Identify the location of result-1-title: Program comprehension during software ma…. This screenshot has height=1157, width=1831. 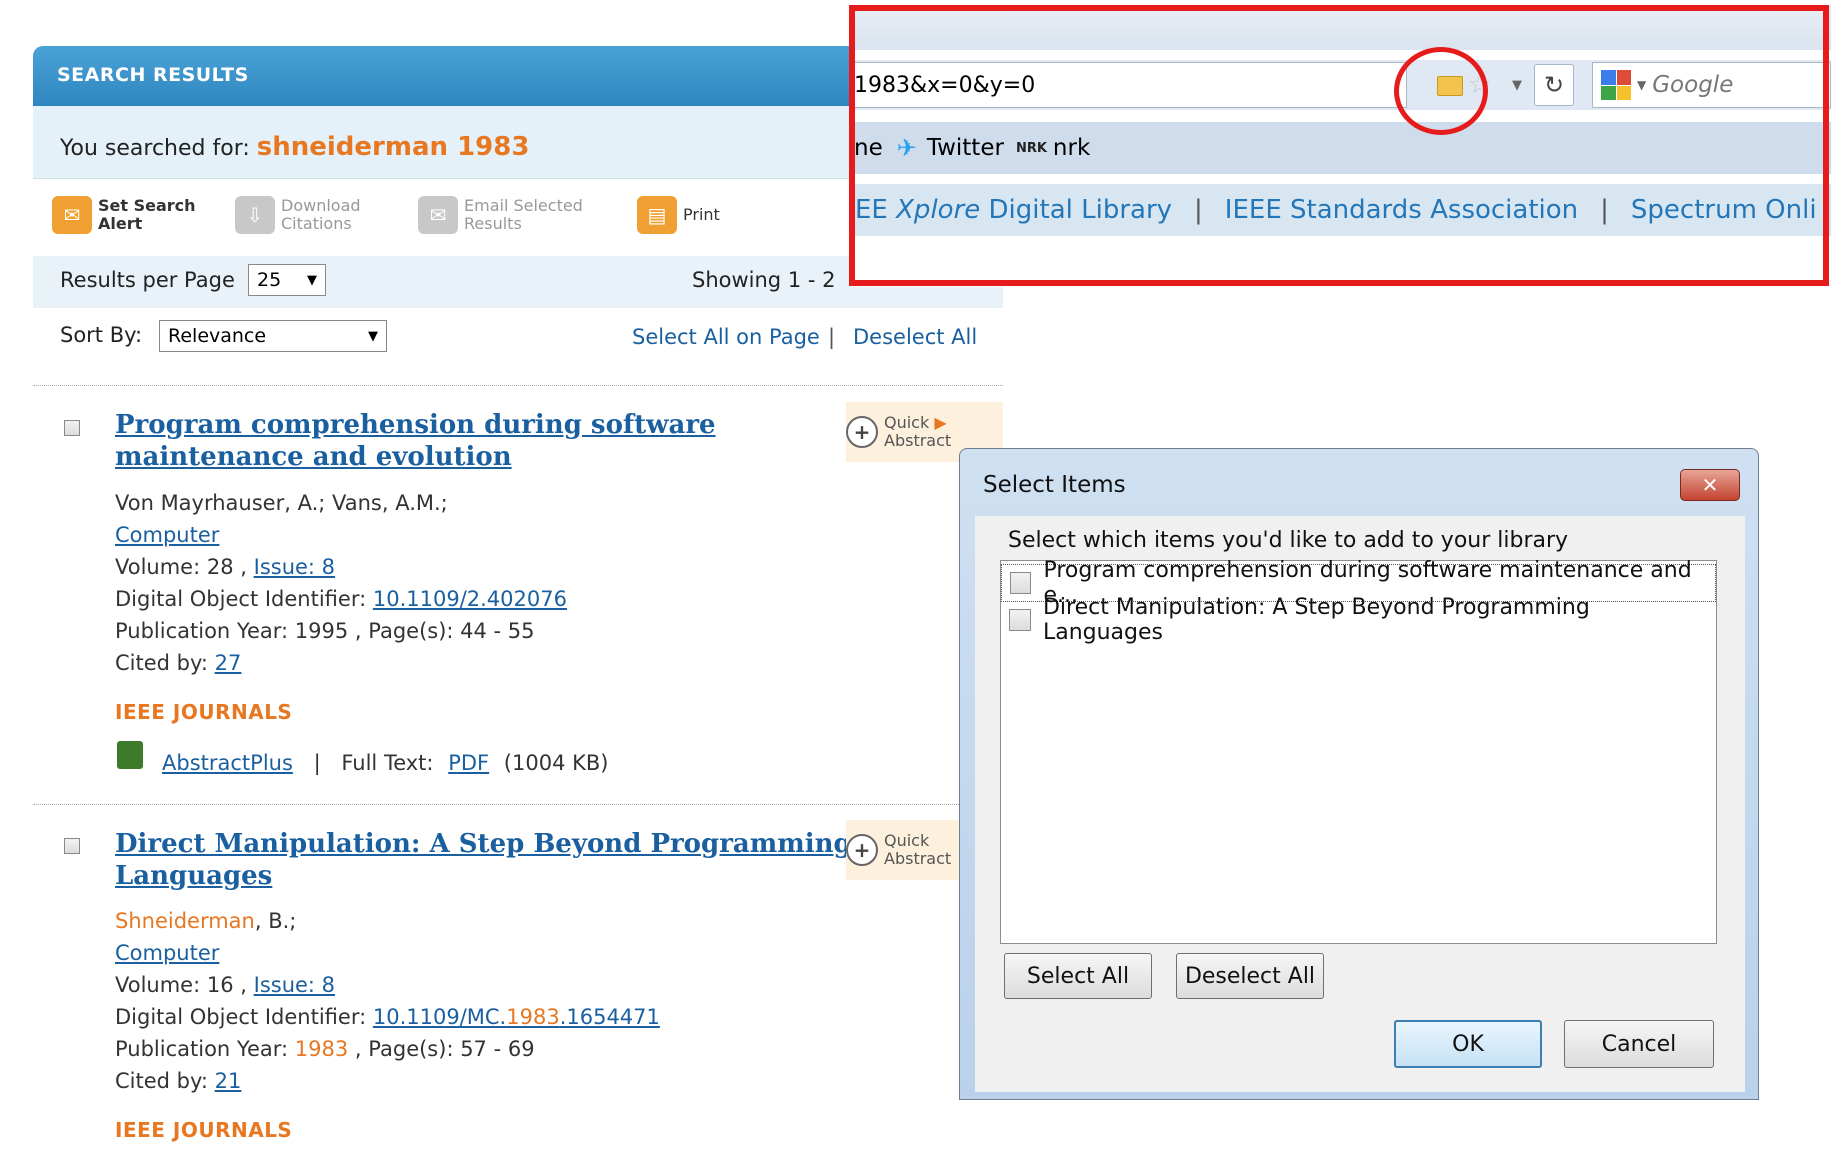
(415, 441).